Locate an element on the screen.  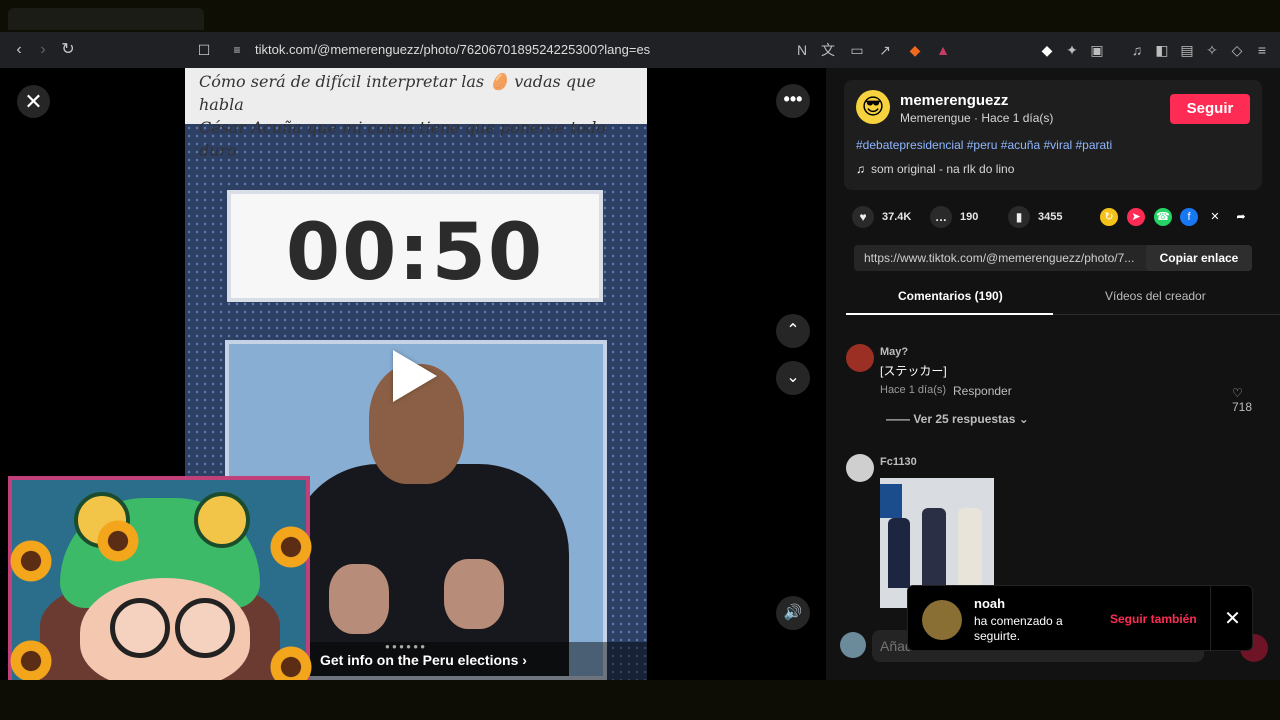
comment-tabs: Comentarios (190) Vídeos del creador is located at coordinates (1063, 299).